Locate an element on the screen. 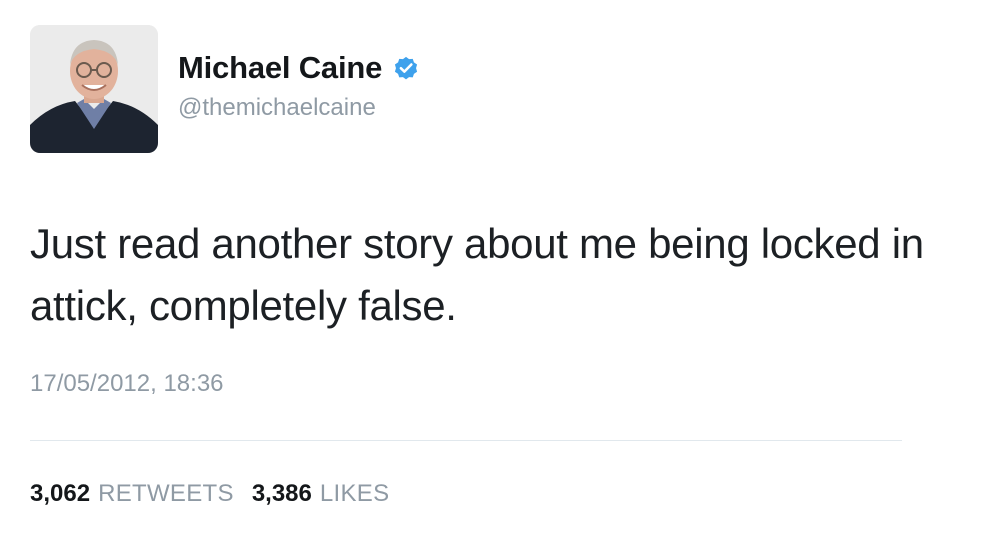 Image resolution: width=1000 pixels, height=547 pixels. verified-badge-icon is located at coordinates (406, 68).